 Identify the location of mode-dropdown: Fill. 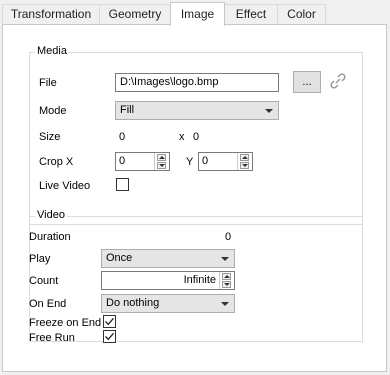
(197, 110).